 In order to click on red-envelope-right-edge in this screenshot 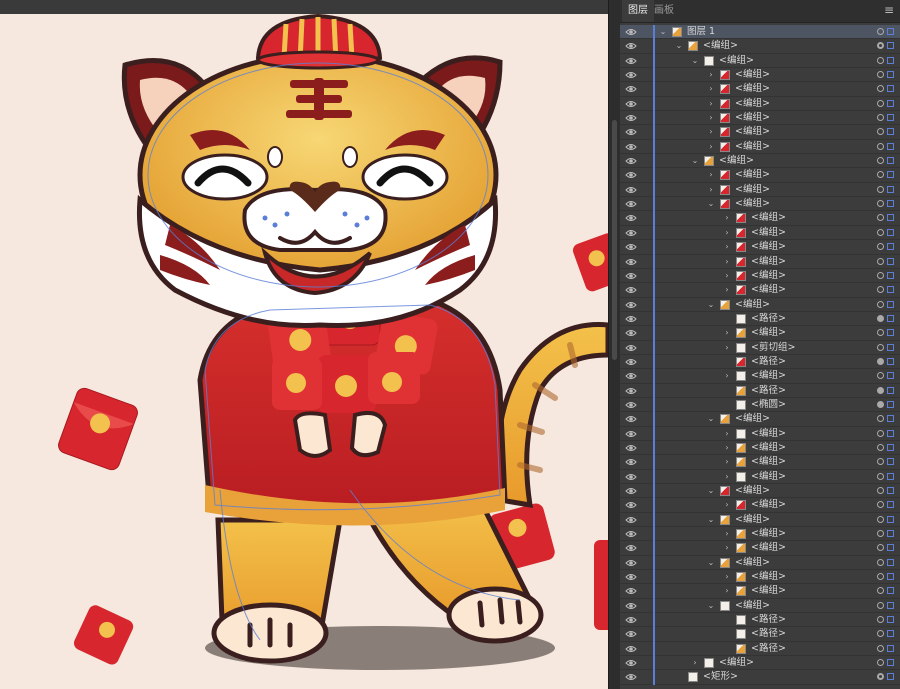, I will do `click(601, 585)`.